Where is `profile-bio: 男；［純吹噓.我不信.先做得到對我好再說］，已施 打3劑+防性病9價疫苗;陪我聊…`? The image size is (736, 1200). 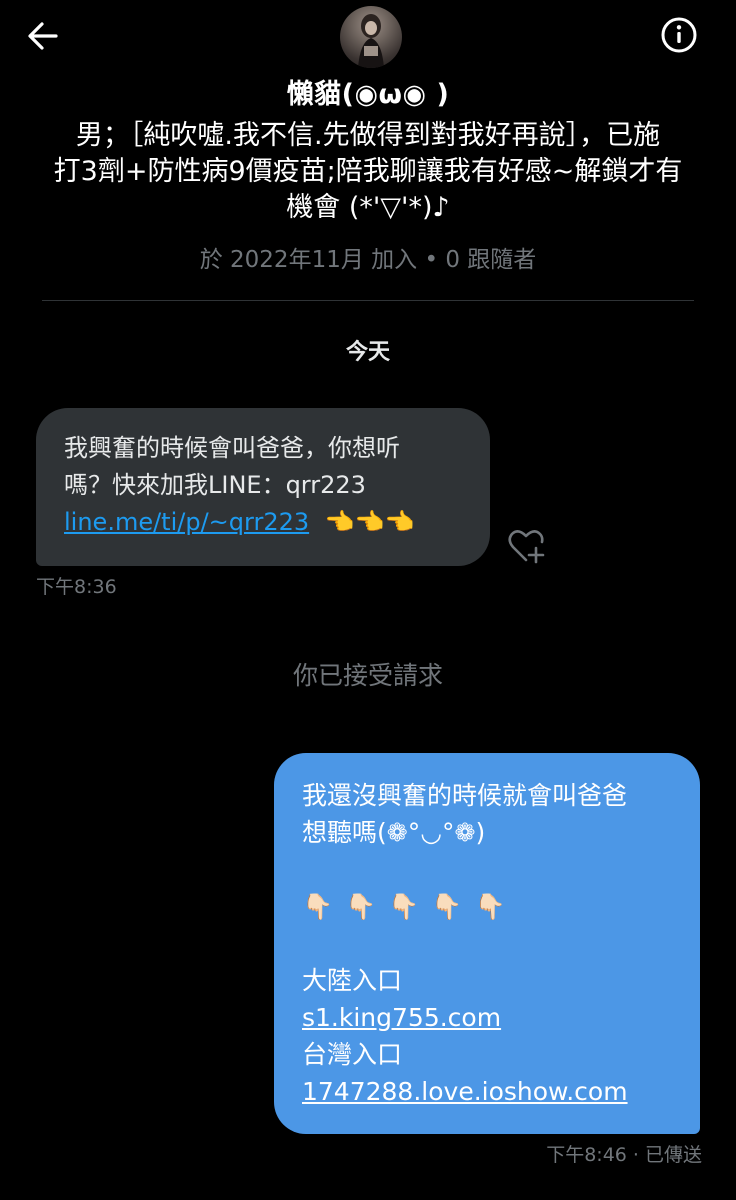
profile-bio: 男；［純吹噓.我不信.先做得到對我好再說］，已施 打3劑+防性病9價疫苗;陪我聊… is located at coordinates (368, 172).